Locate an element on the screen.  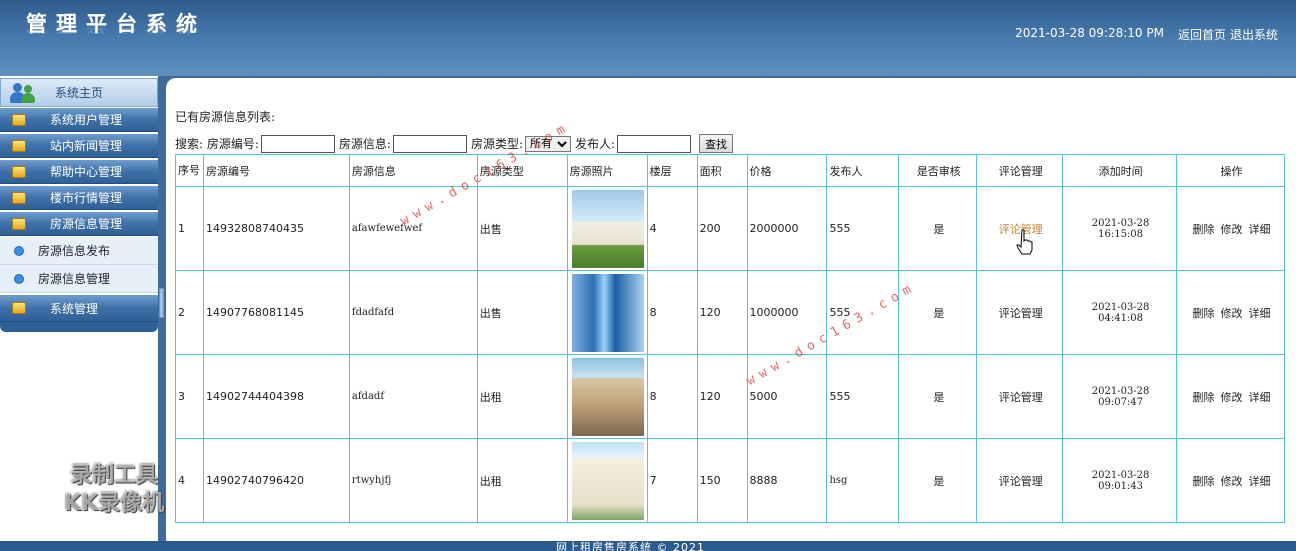
cell-publisher: hsg is located at coordinates (863, 480).